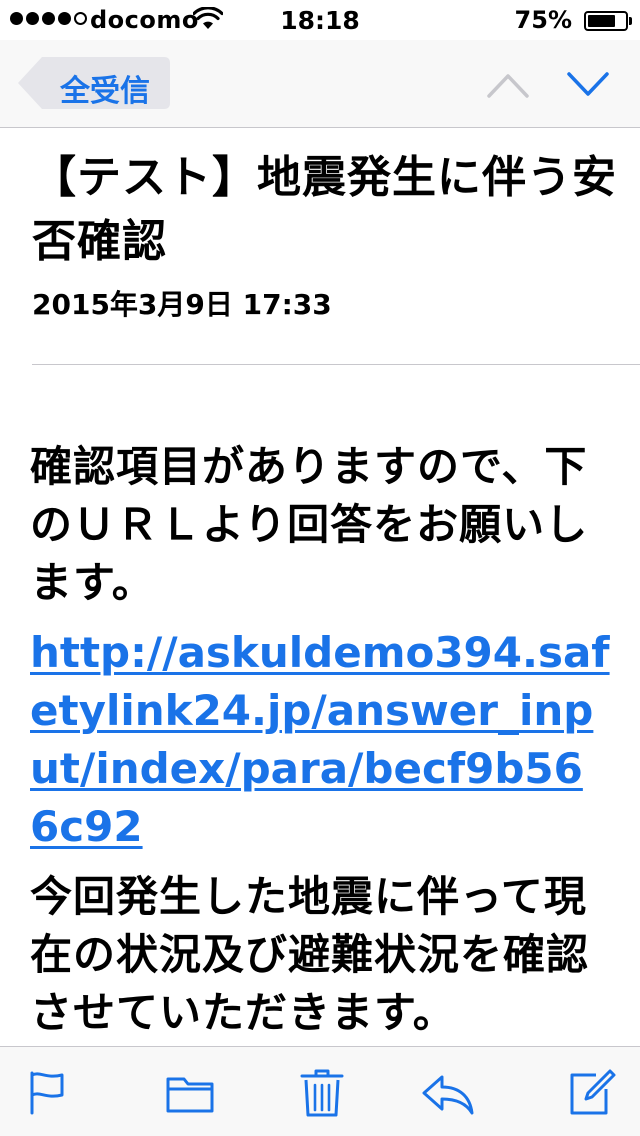  Describe the element at coordinates (601, 21) in the screenshot. I see `battery-fill` at that location.